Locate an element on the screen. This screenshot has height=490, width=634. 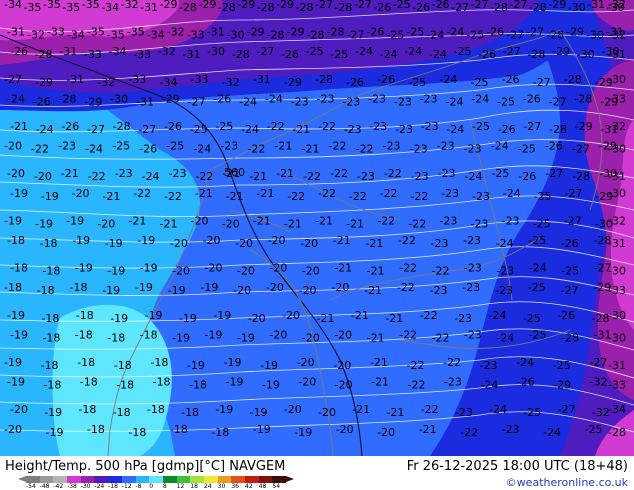
scale-tick-label: 0 is located at coordinates (151, 486).